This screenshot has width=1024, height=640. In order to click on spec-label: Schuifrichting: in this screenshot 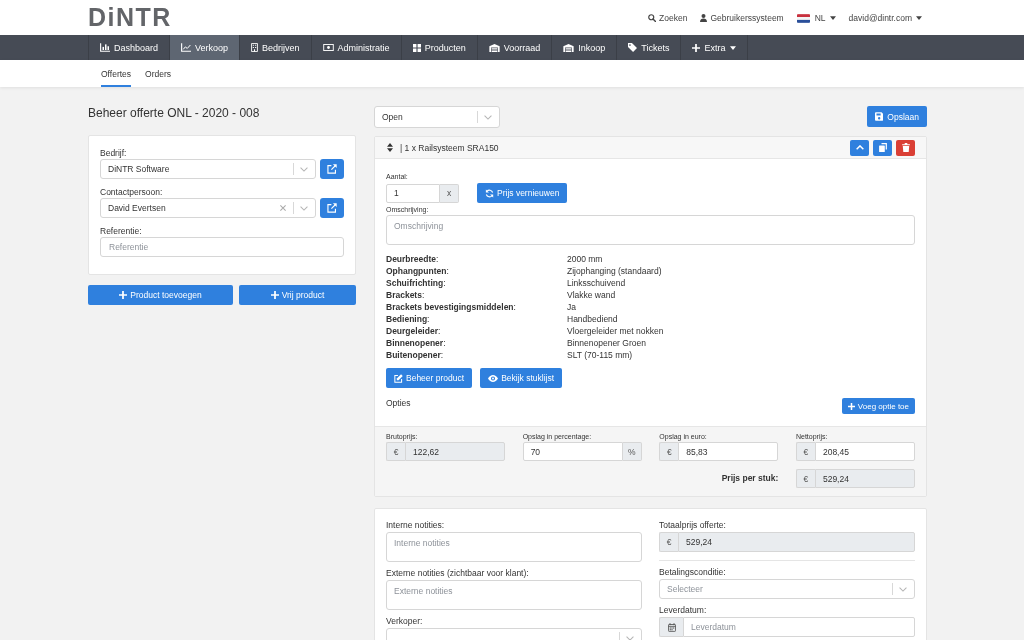, I will do `click(416, 283)`.